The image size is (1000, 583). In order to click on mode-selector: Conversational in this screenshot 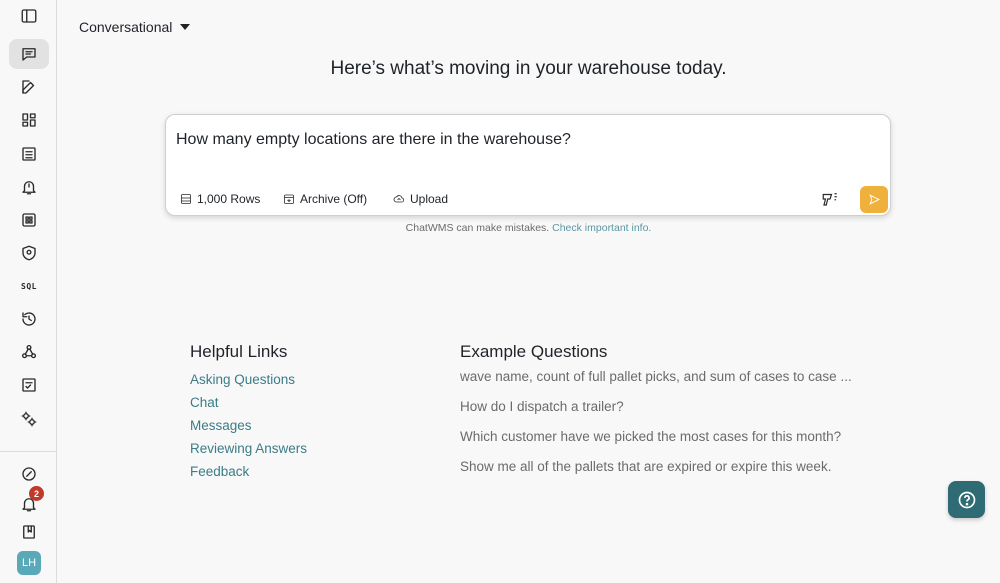, I will do `click(135, 27)`.